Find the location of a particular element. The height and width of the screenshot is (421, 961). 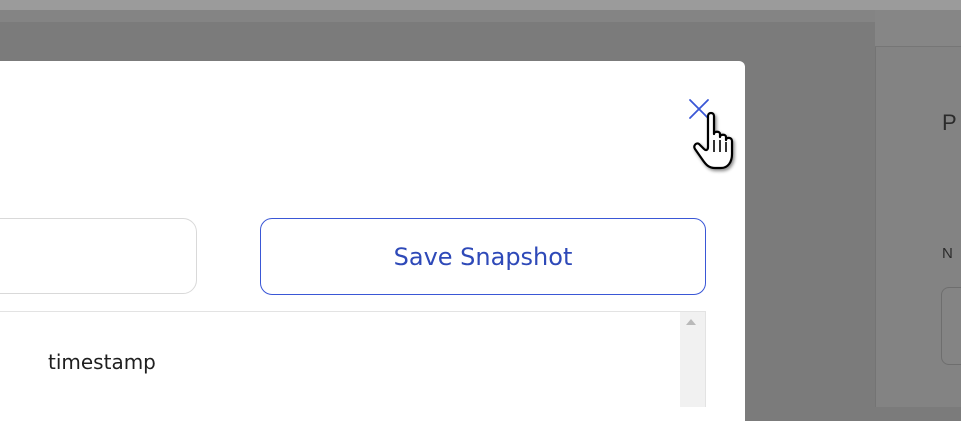

save-snapshot-label: Save Snapshot is located at coordinates (483, 256).